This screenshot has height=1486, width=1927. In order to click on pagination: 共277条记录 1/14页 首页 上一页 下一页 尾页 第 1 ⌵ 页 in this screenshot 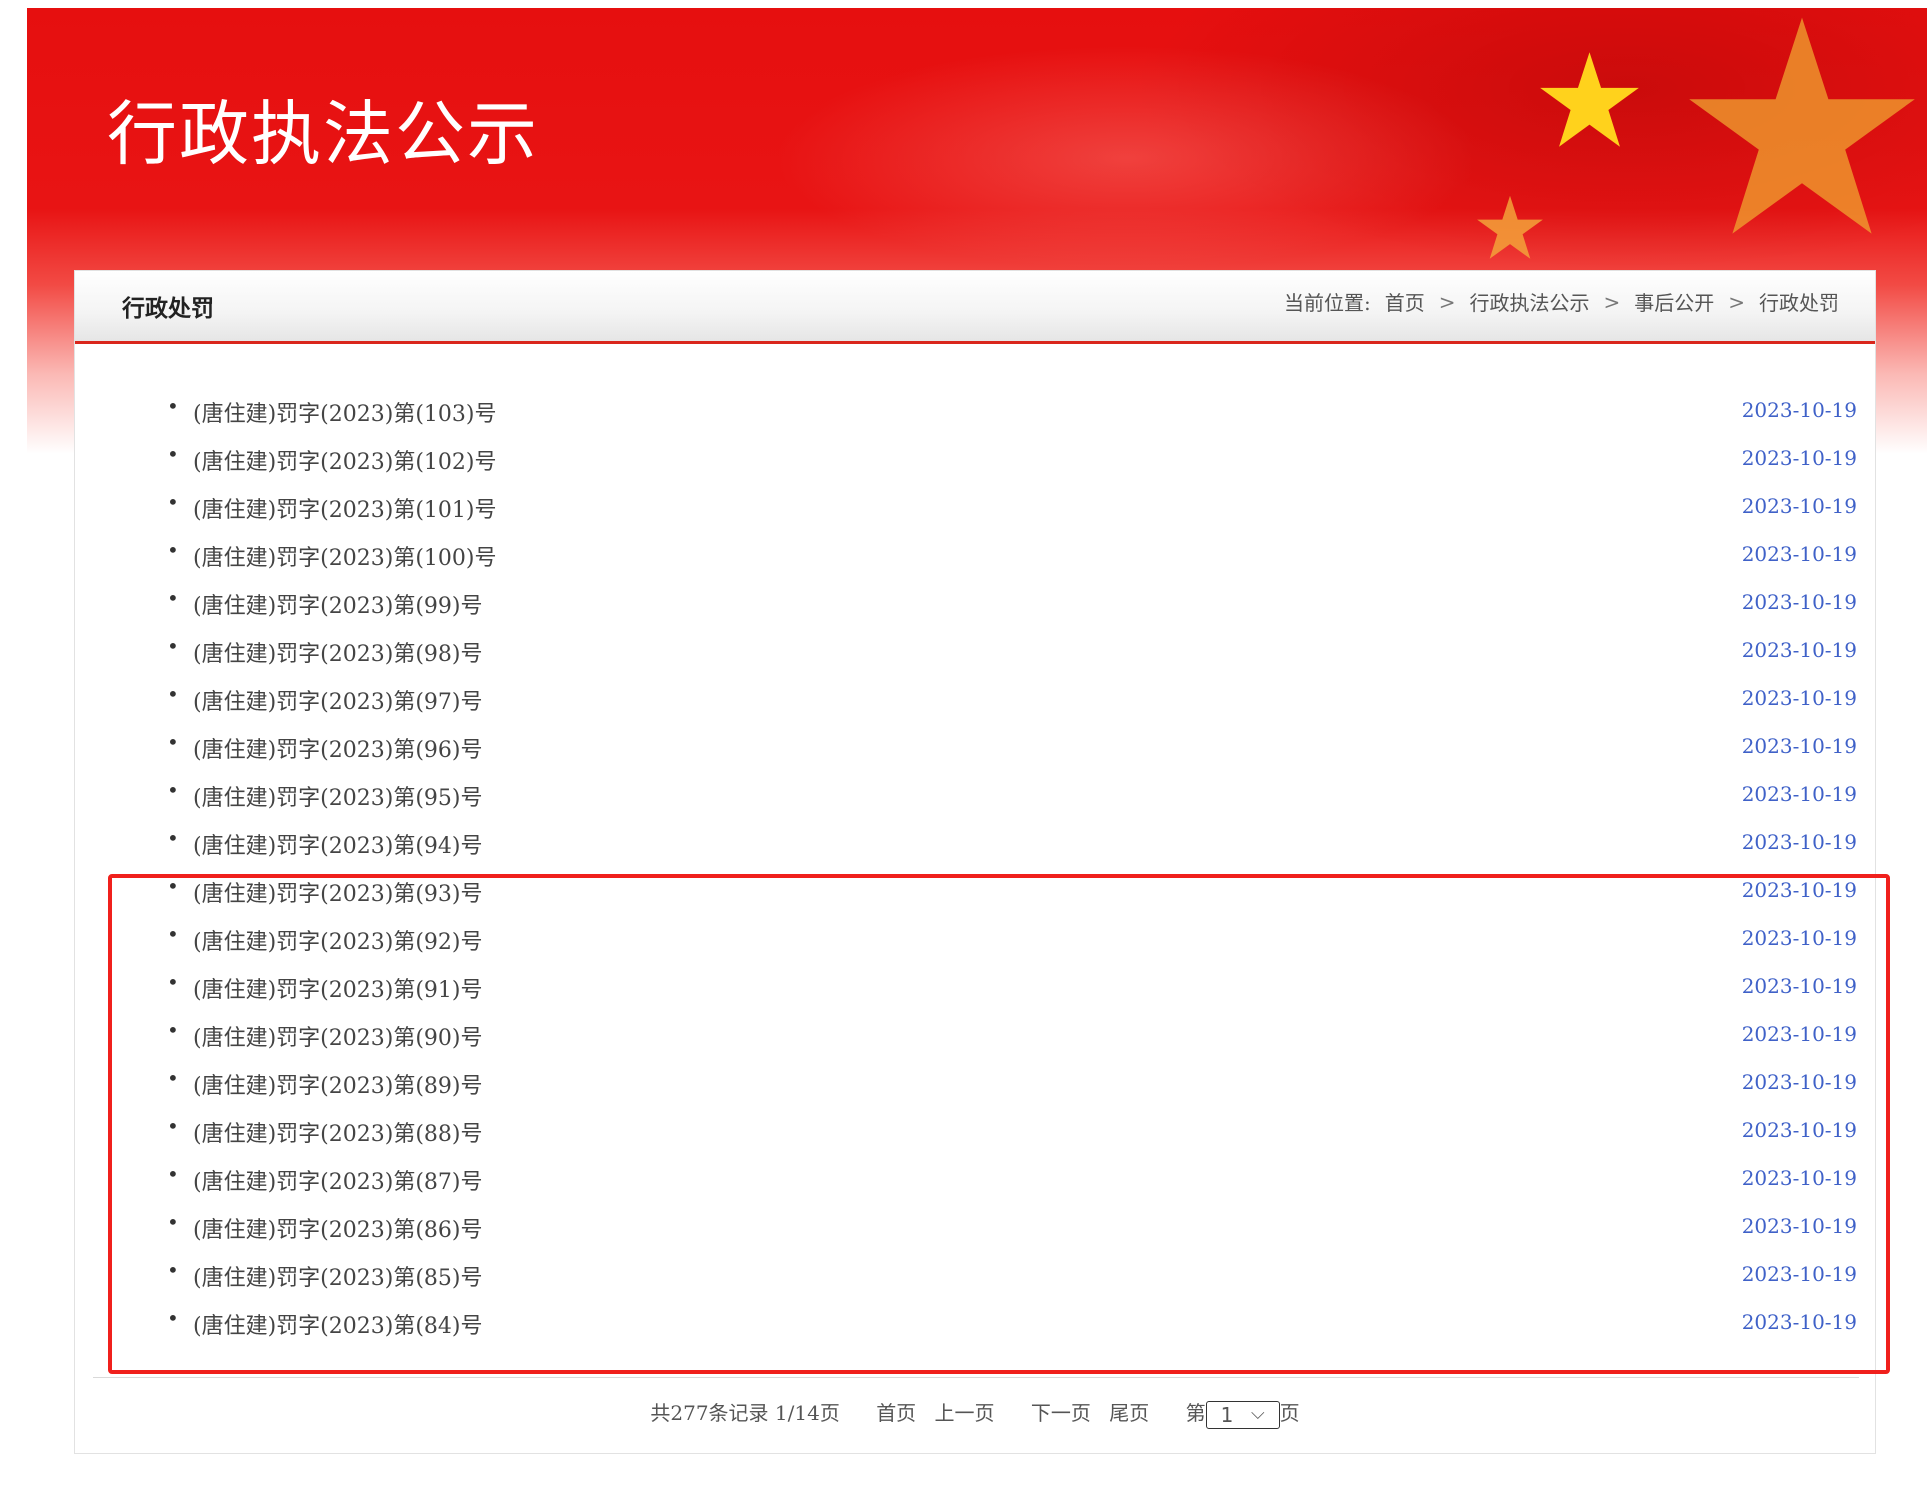, I will do `click(975, 1413)`.